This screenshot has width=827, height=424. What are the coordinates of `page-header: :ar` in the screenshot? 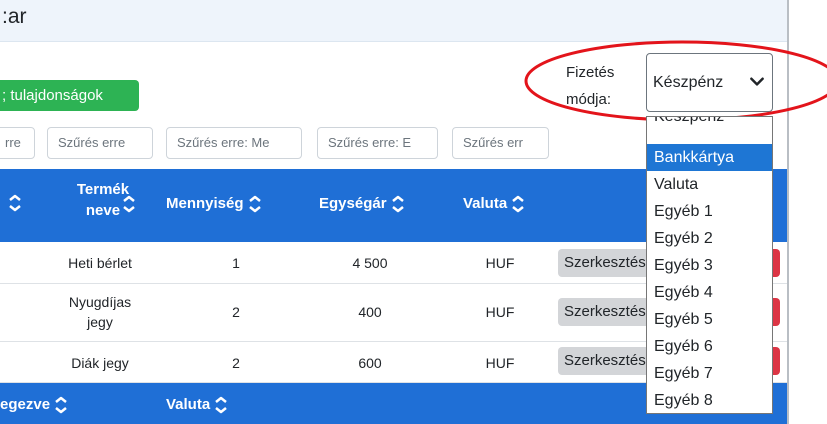 It's located at (394, 21).